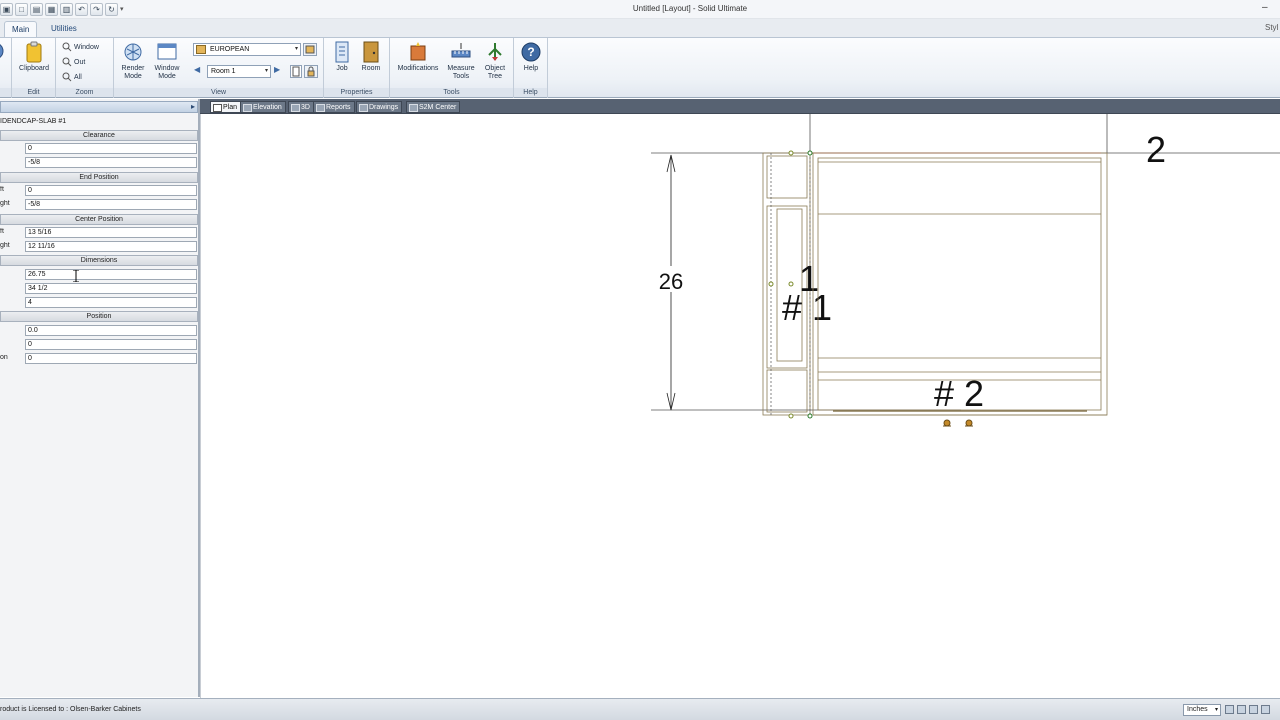 This screenshot has height=720, width=1280. I want to click on prop-row-end-right: ght -5/8, so click(99, 205).